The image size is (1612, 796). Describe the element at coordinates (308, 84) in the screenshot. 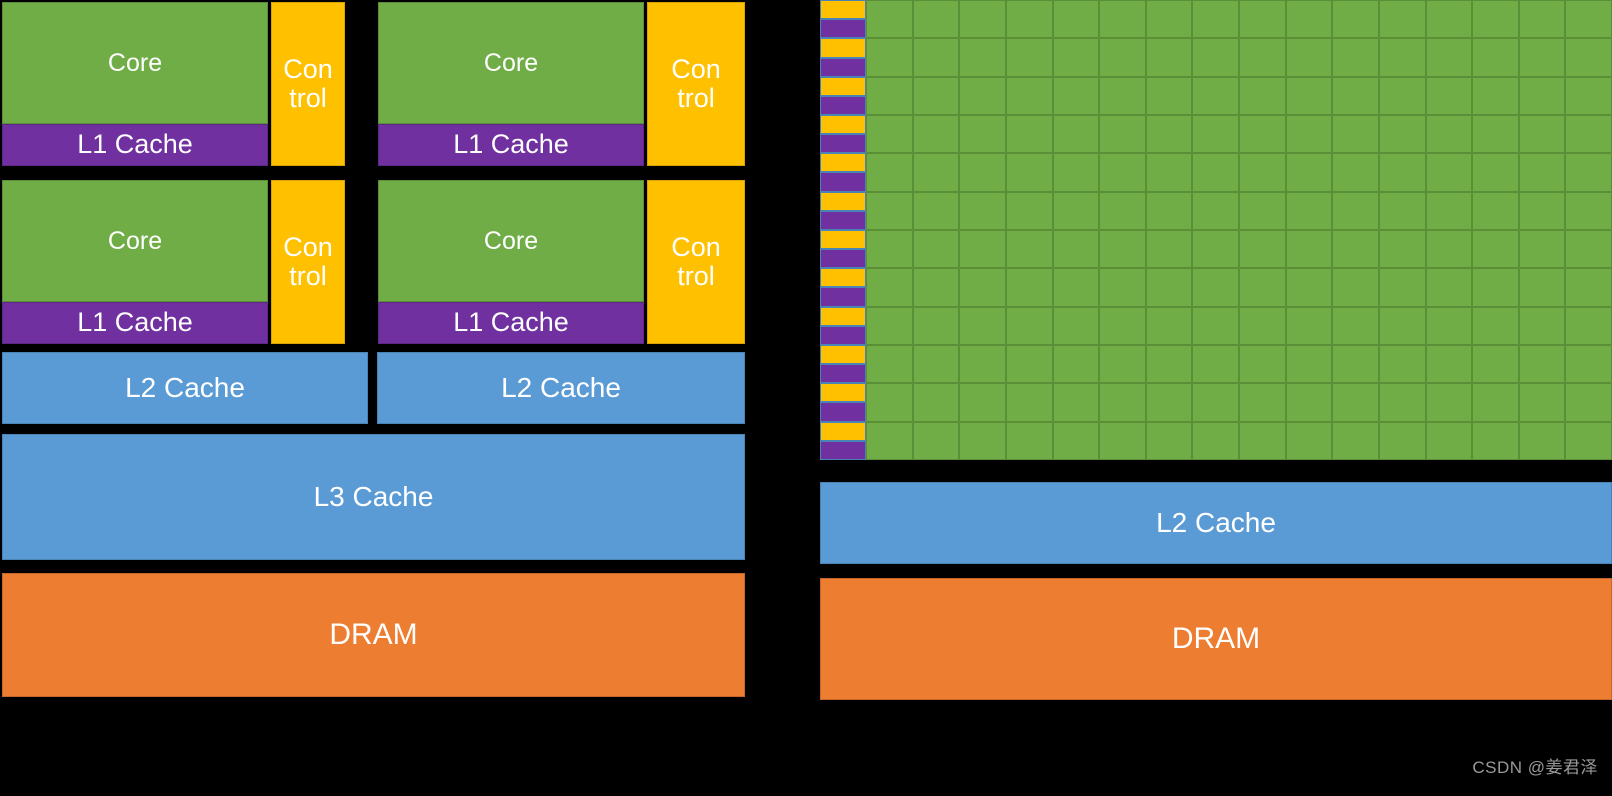

I see `cpu-control-0: Con trol` at that location.